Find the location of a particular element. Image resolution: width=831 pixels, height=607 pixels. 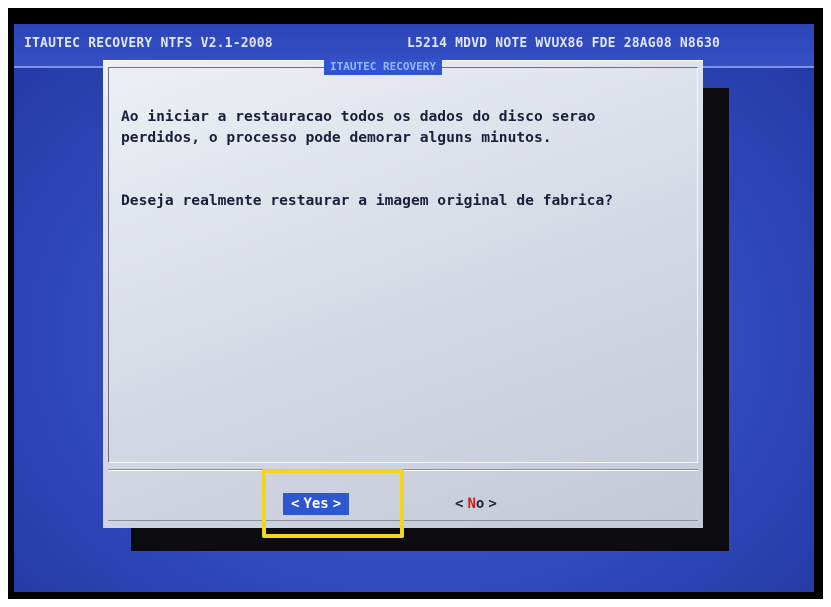

dialog-bottom-rule is located at coordinates (403, 520).